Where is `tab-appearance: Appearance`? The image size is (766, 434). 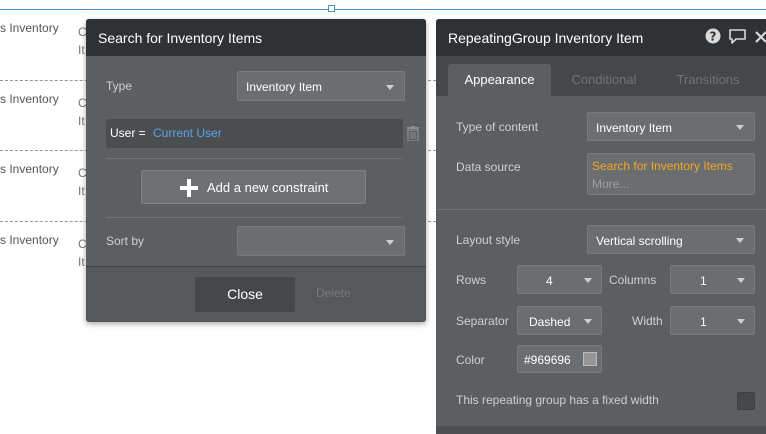 tab-appearance: Appearance is located at coordinates (499, 80).